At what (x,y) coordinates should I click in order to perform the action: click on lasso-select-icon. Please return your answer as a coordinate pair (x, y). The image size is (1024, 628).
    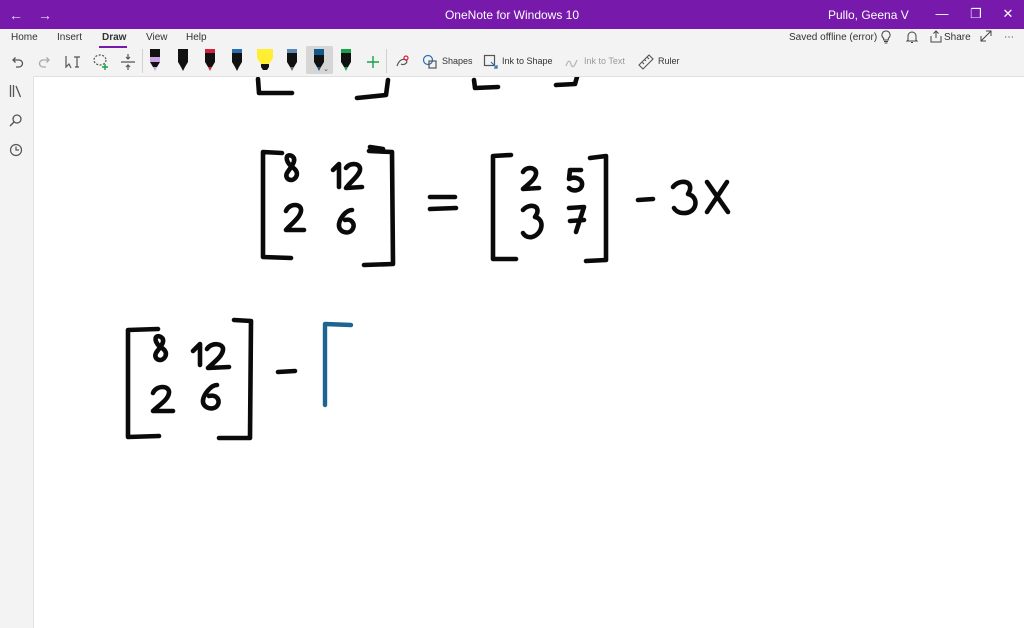
    Looking at the image, I should click on (101, 62).